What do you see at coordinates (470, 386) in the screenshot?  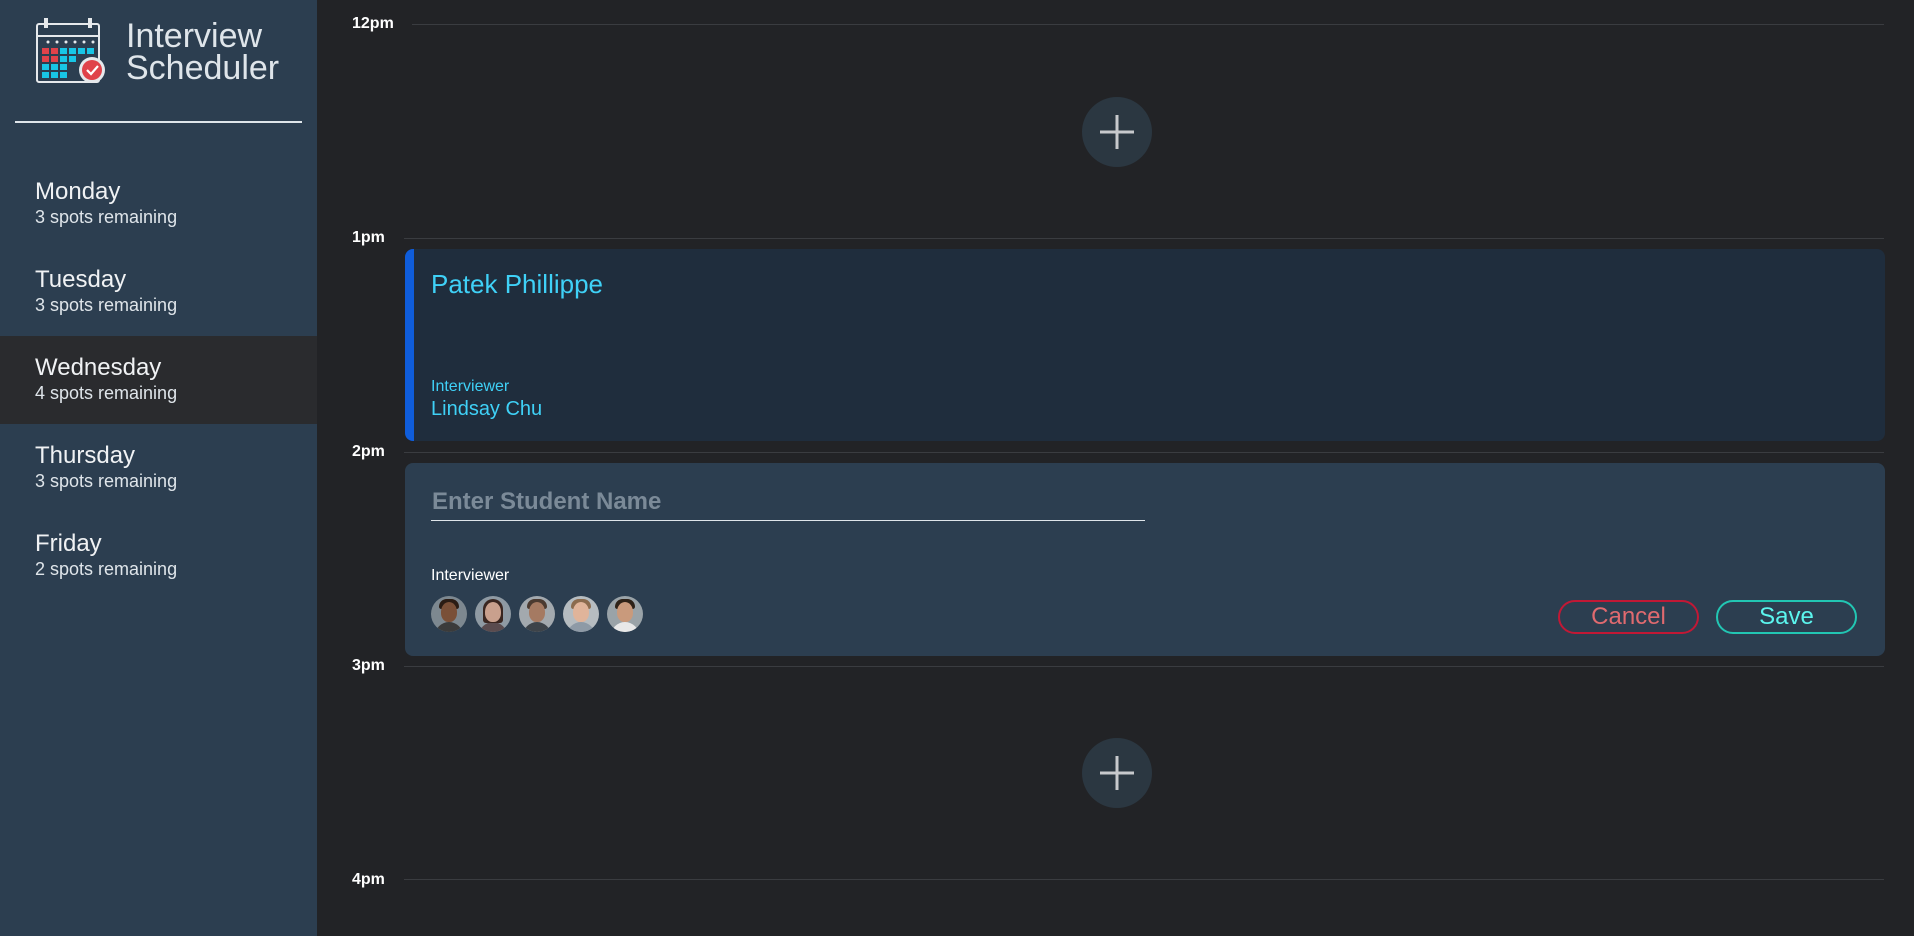 I see `interviewer-label: Interviewer` at bounding box center [470, 386].